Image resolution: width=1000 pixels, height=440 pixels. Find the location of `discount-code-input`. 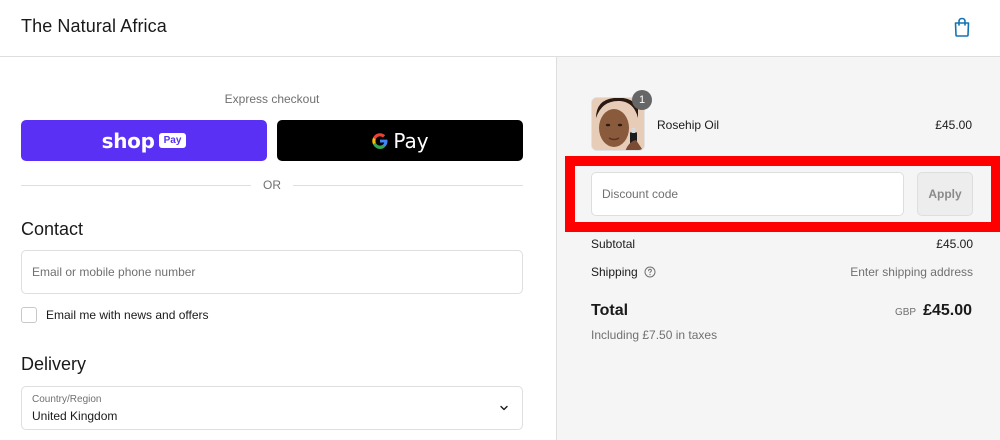

discount-code-input is located at coordinates (747, 194).